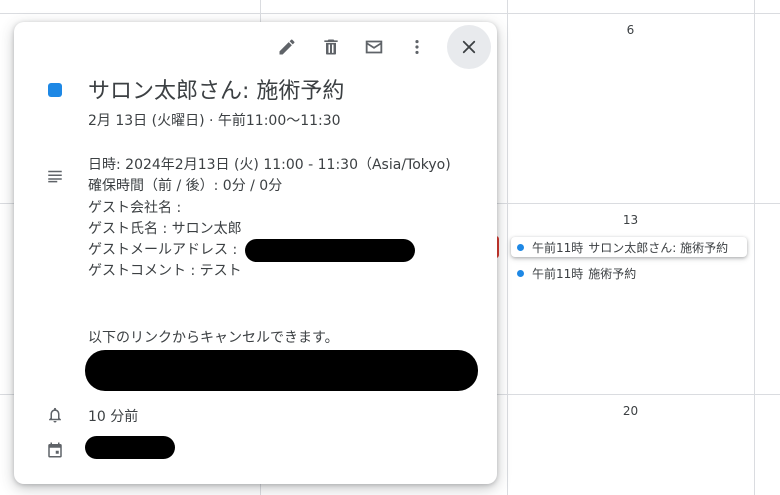 Image resolution: width=780 pixels, height=495 pixels. I want to click on bell-icon, so click(55, 415).